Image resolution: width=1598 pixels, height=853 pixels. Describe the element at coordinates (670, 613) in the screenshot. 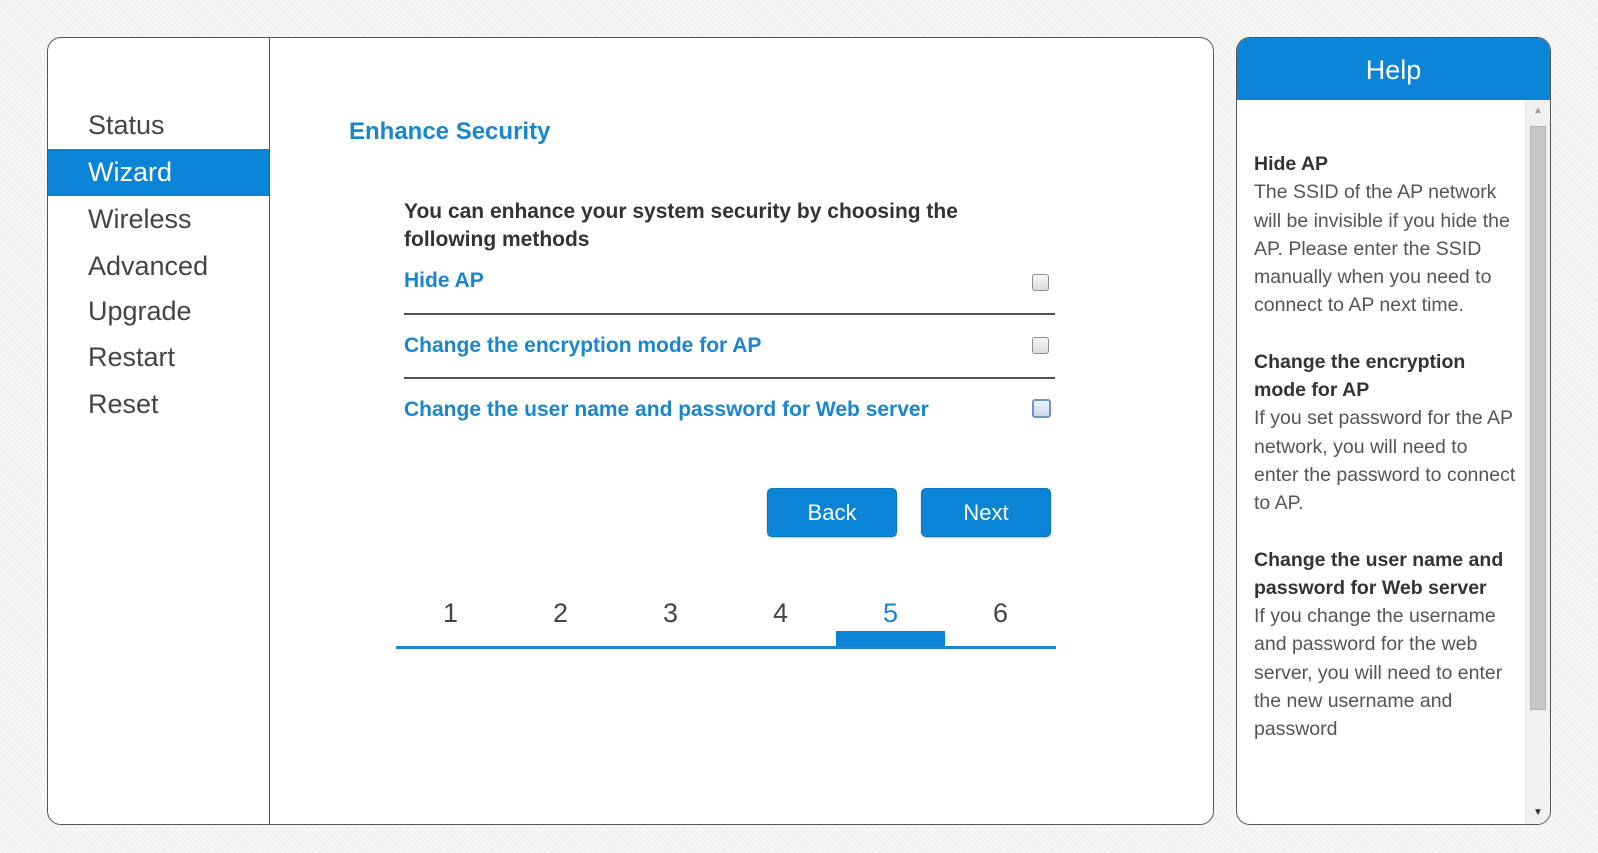

I see `step-3: 3` at that location.